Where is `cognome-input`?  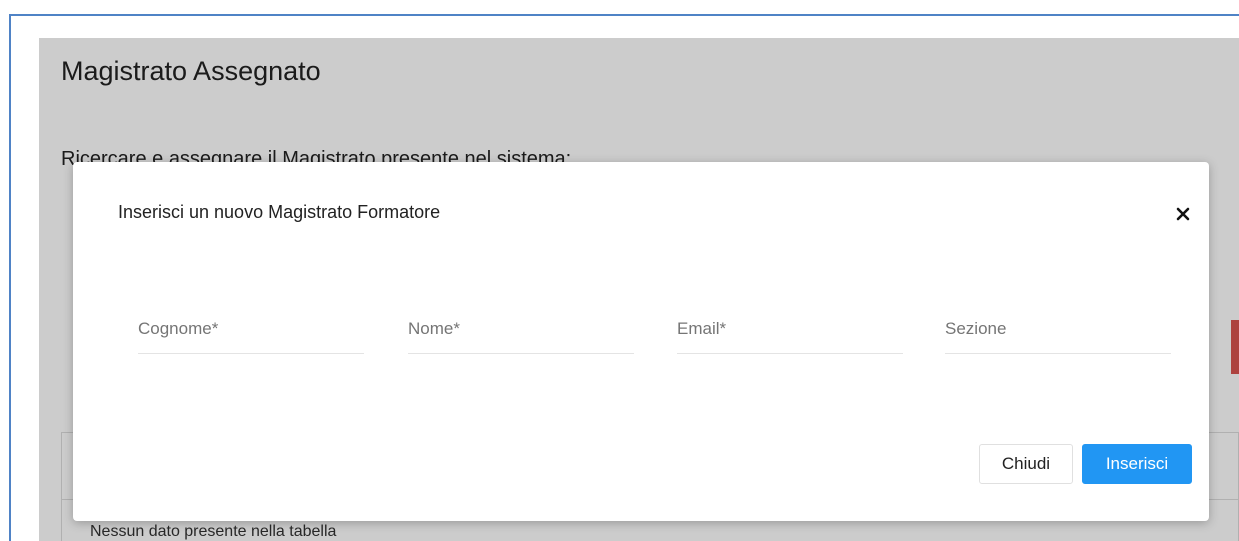
cognome-input is located at coordinates (251, 329).